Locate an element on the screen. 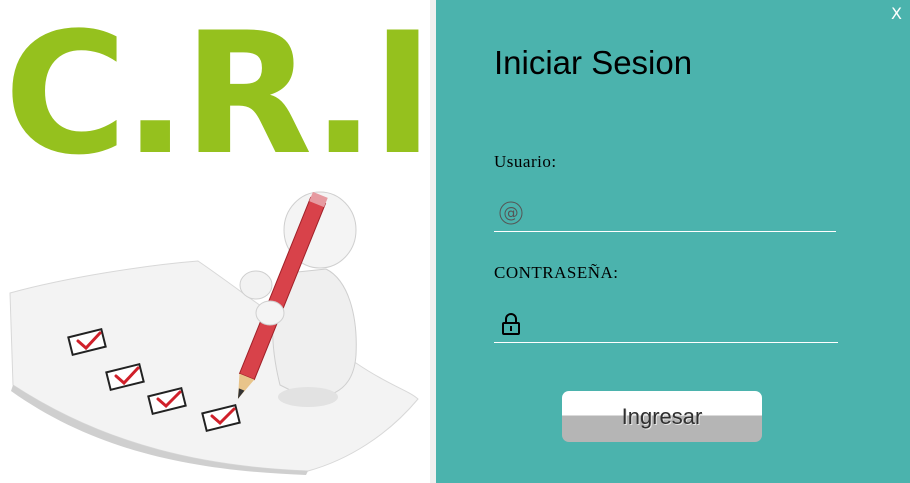  password-label: CONTRASEÑA: is located at coordinates (556, 272).